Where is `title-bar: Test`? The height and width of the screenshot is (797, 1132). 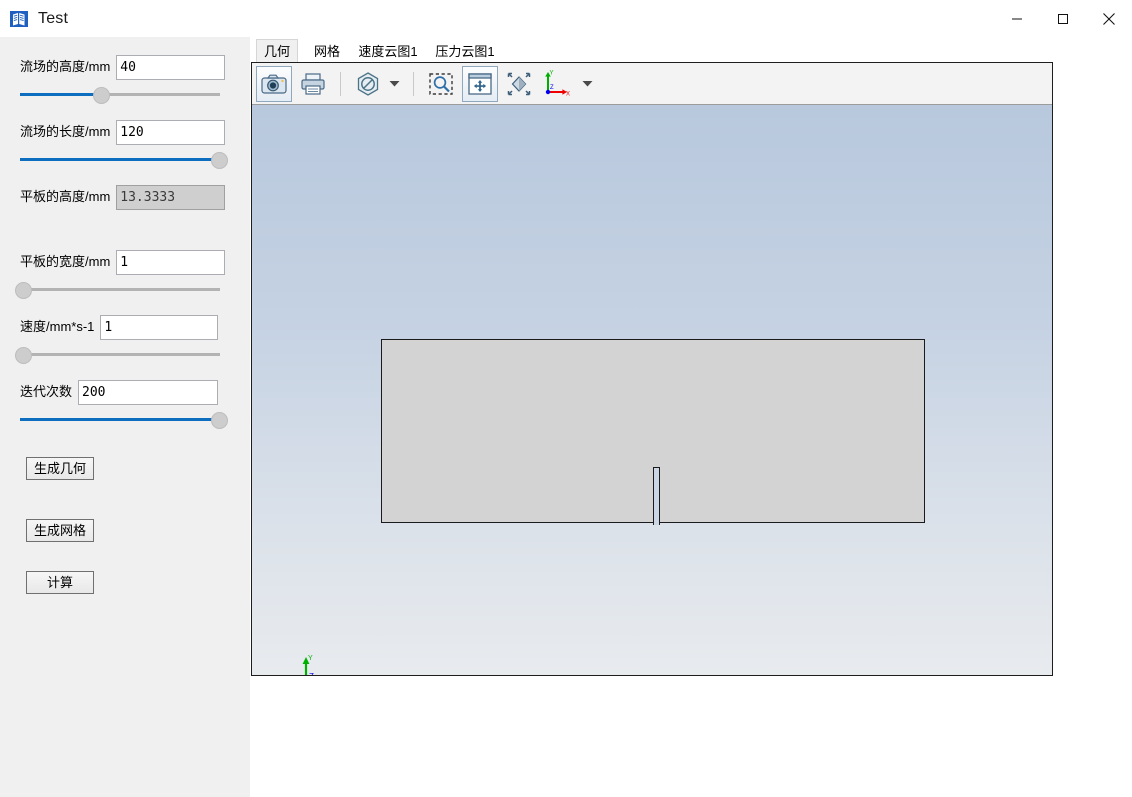 title-bar: Test is located at coordinates (566, 19).